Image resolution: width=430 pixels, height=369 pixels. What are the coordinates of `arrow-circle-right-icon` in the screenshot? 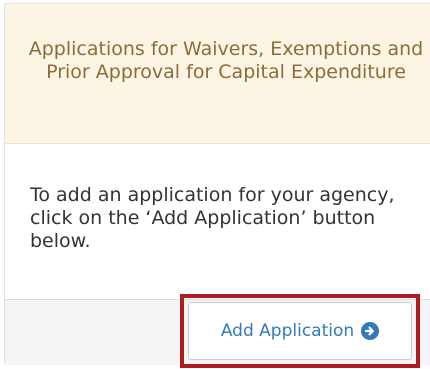 It's located at (370, 331).